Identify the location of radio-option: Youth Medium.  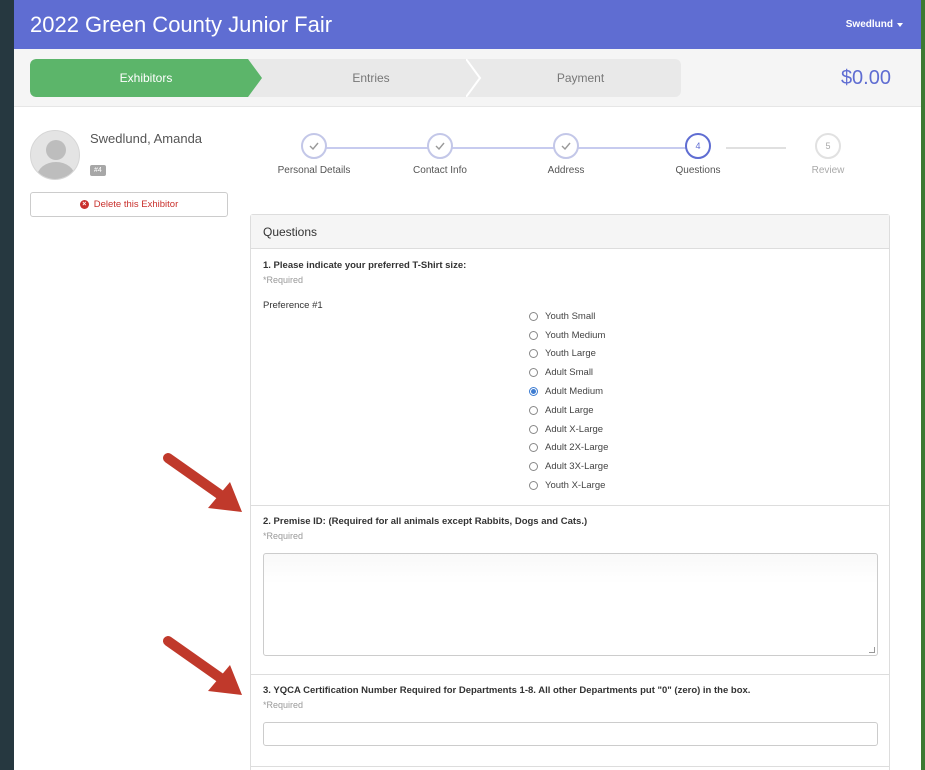
(568, 335).